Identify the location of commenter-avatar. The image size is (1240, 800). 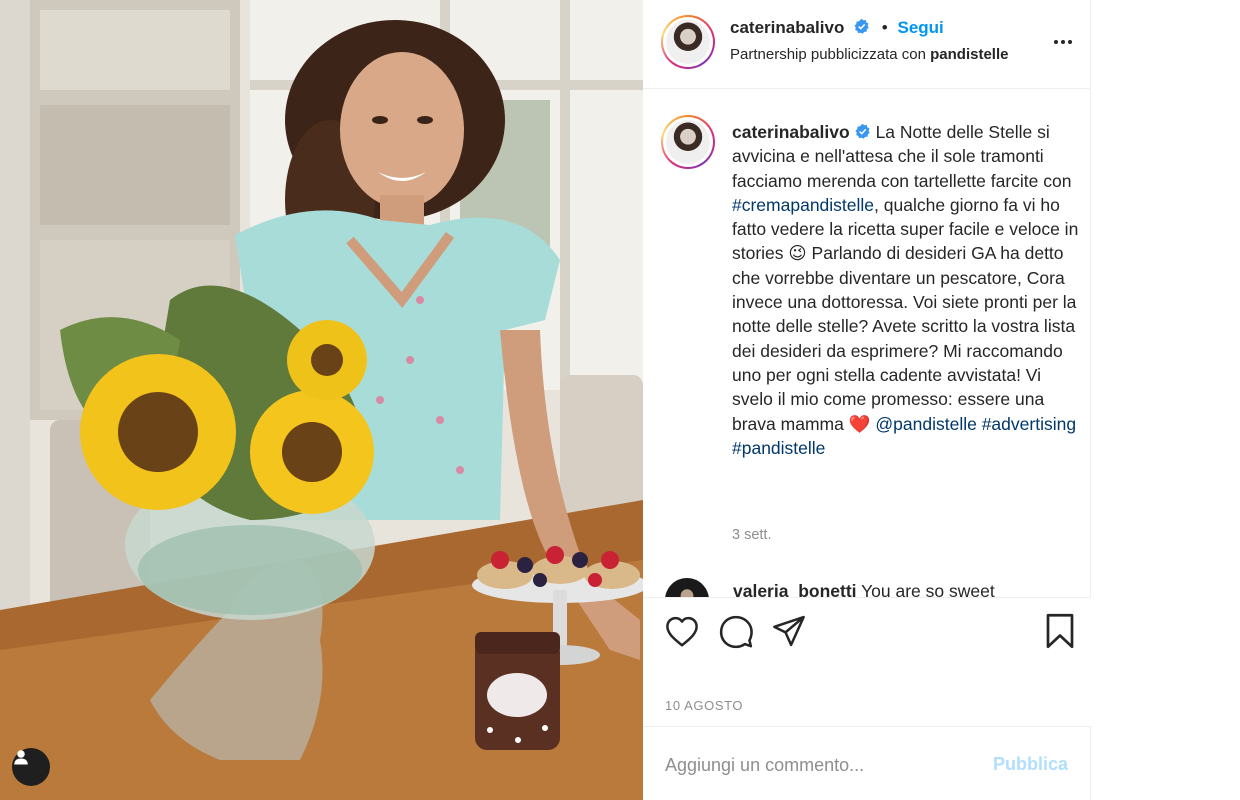
(687, 587).